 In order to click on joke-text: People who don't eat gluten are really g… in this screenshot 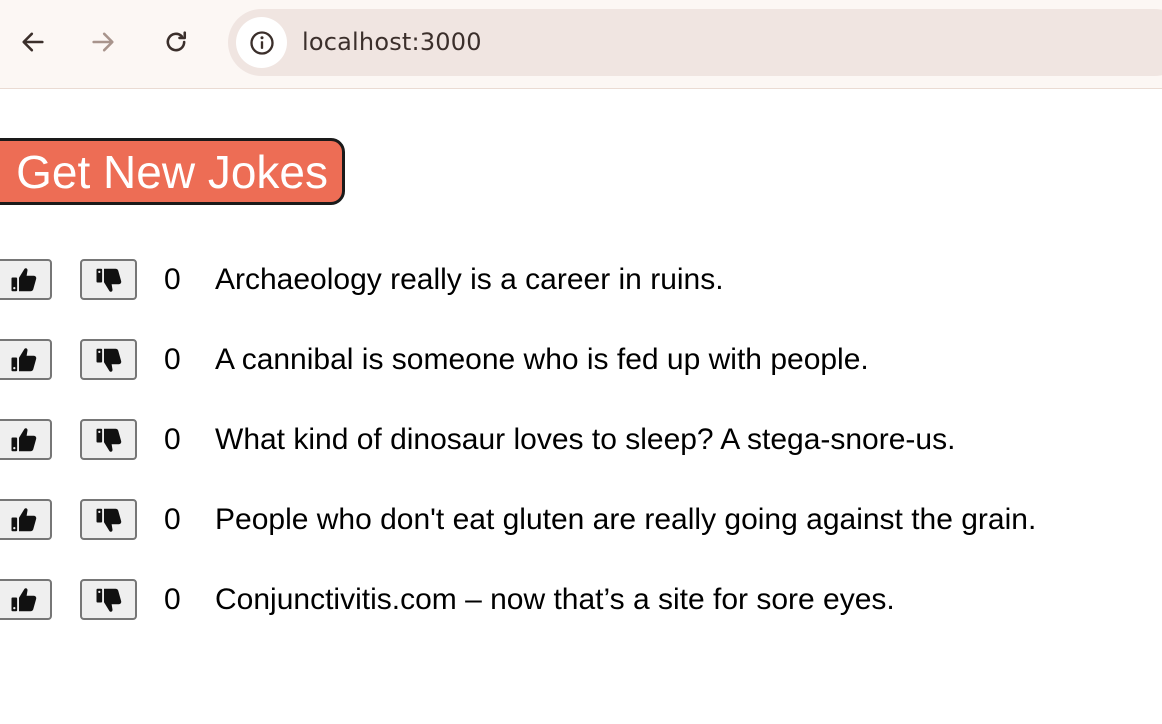, I will do `click(626, 519)`.